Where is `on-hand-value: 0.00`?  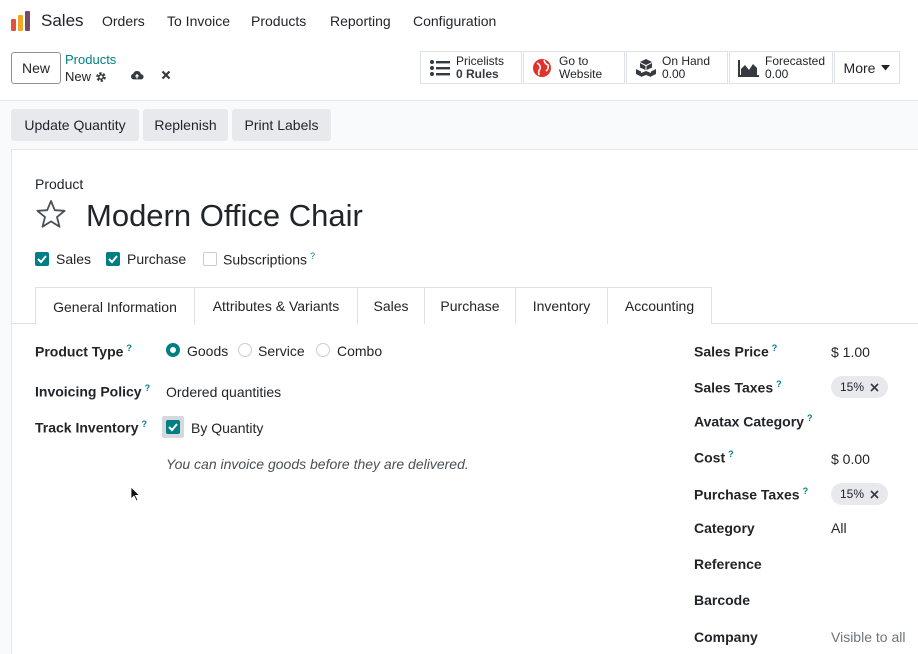 on-hand-value: 0.00 is located at coordinates (674, 73).